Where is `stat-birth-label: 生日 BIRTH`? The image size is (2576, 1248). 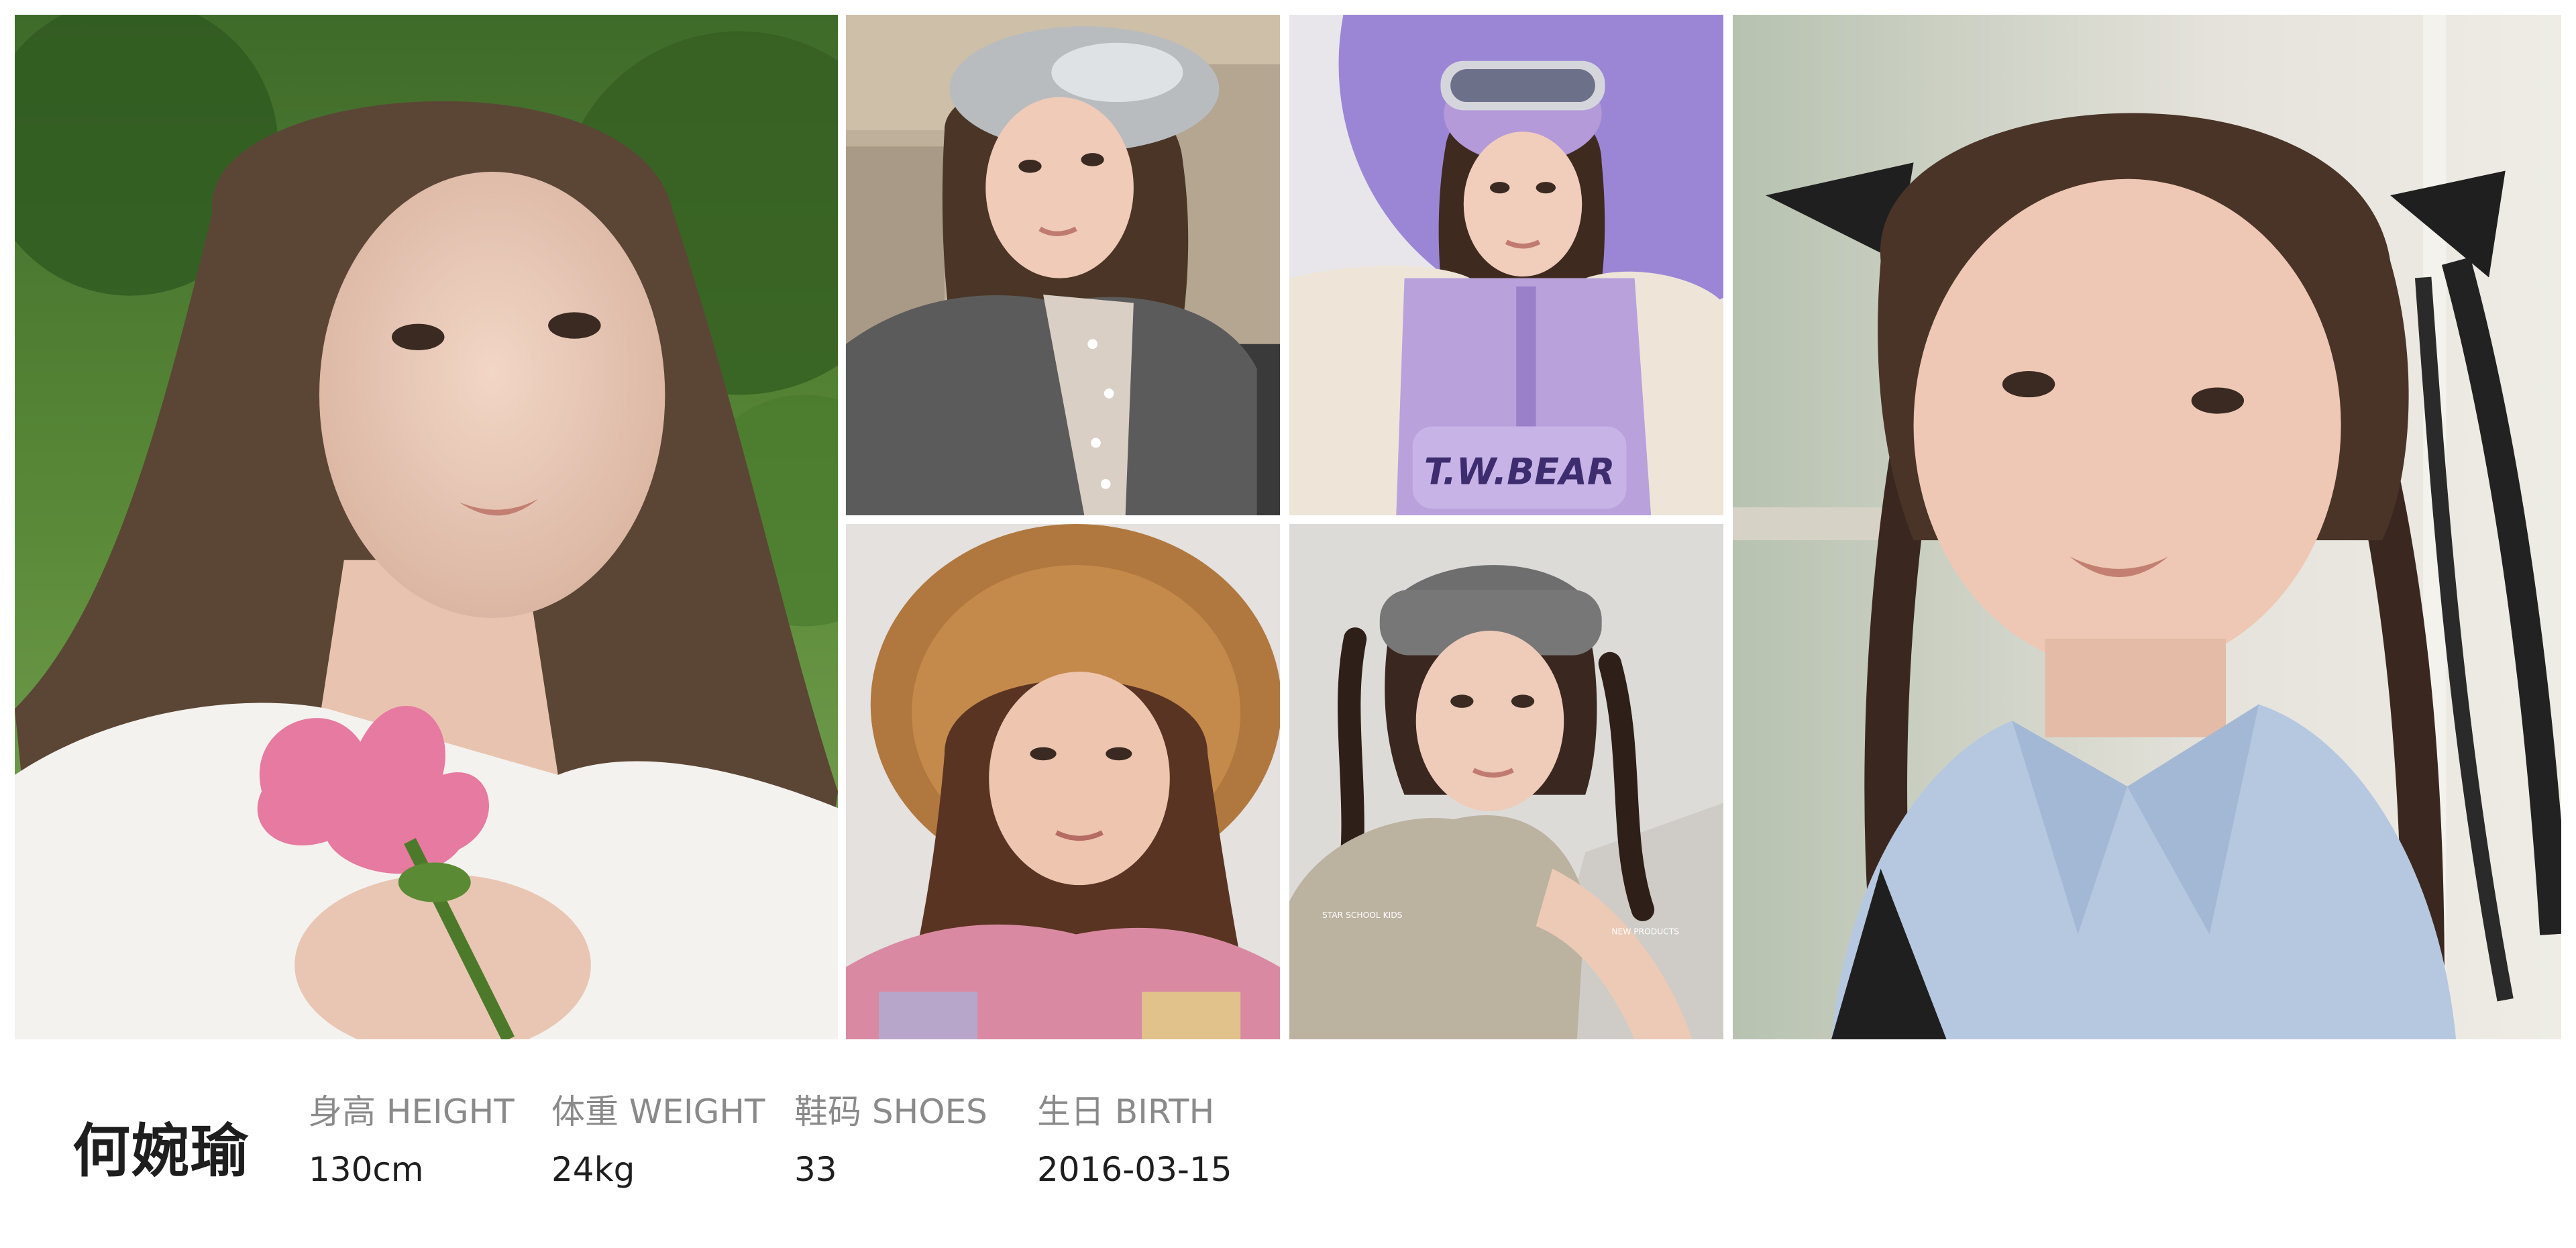
stat-birth-label: 生日 BIRTH is located at coordinates (1126, 1111).